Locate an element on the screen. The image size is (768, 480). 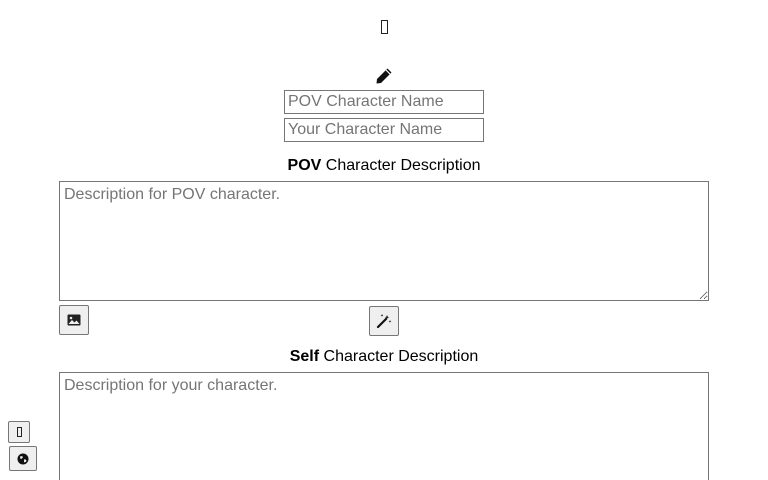
side-glyph-button is located at coordinates (19, 432).